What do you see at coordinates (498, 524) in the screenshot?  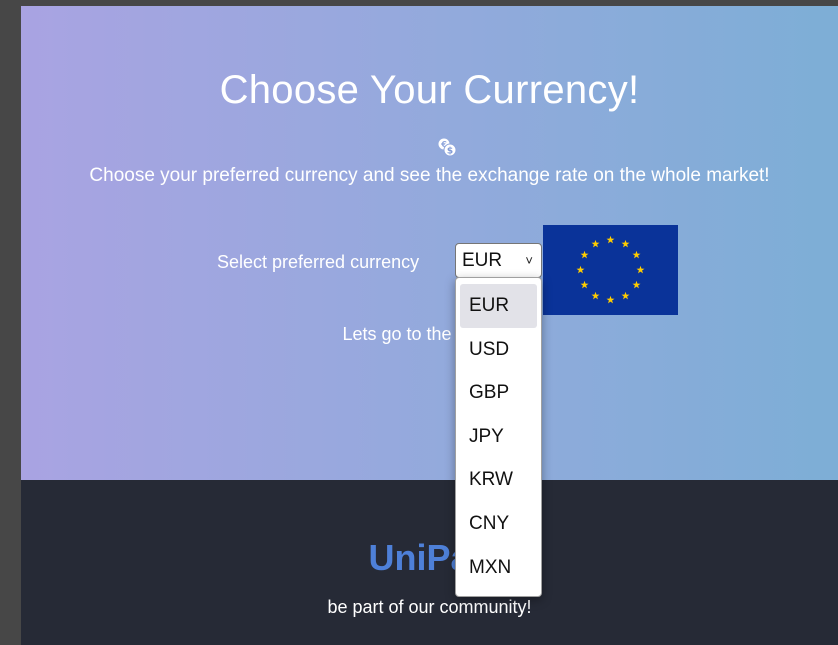 I see `currency-option-cny: CNY` at bounding box center [498, 524].